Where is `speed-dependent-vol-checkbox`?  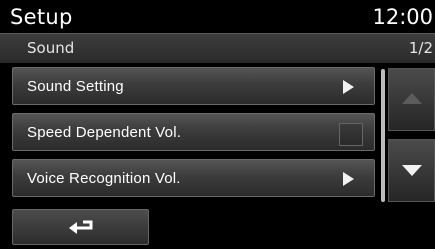 speed-dependent-vol-checkbox is located at coordinates (351, 134).